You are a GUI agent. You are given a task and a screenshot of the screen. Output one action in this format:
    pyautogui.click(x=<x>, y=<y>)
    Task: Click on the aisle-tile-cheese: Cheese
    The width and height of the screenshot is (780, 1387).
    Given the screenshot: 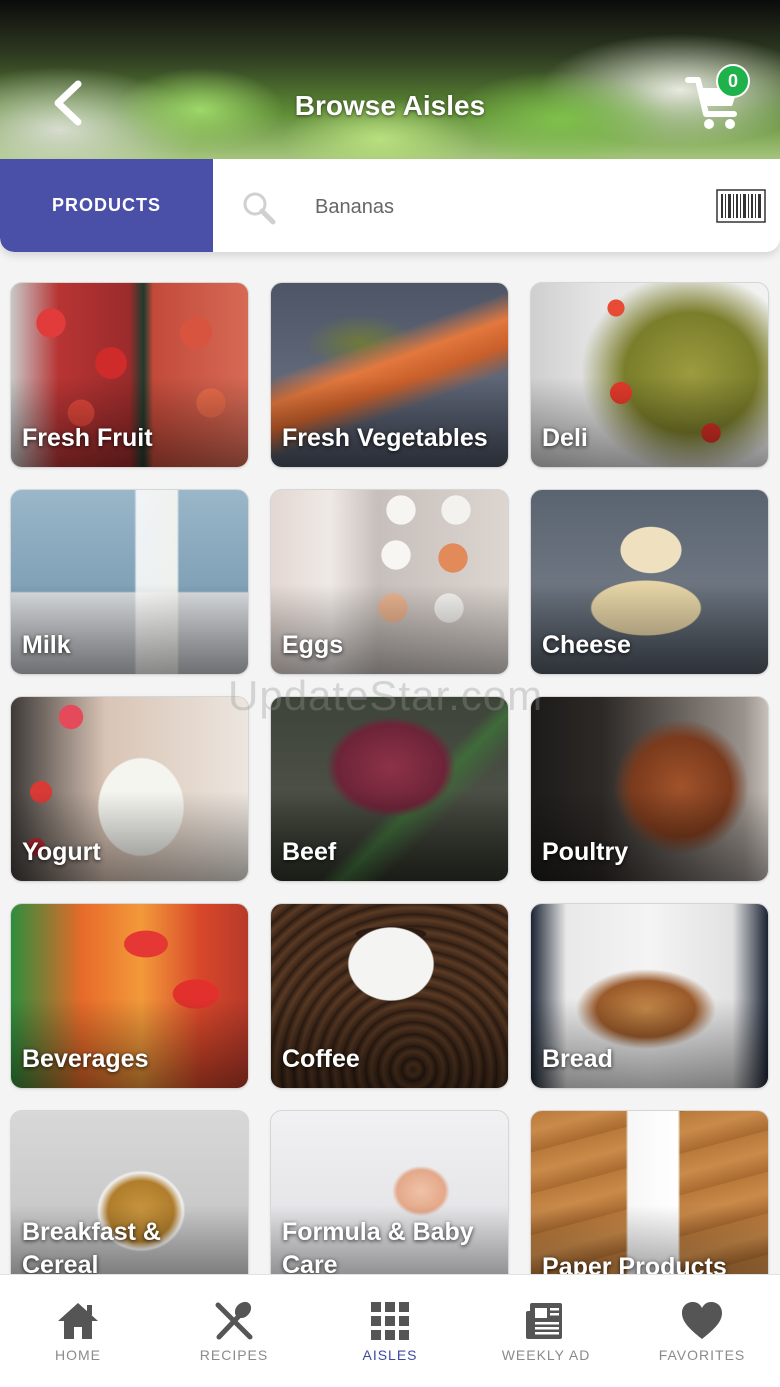 What is the action you would take?
    pyautogui.click(x=649, y=582)
    